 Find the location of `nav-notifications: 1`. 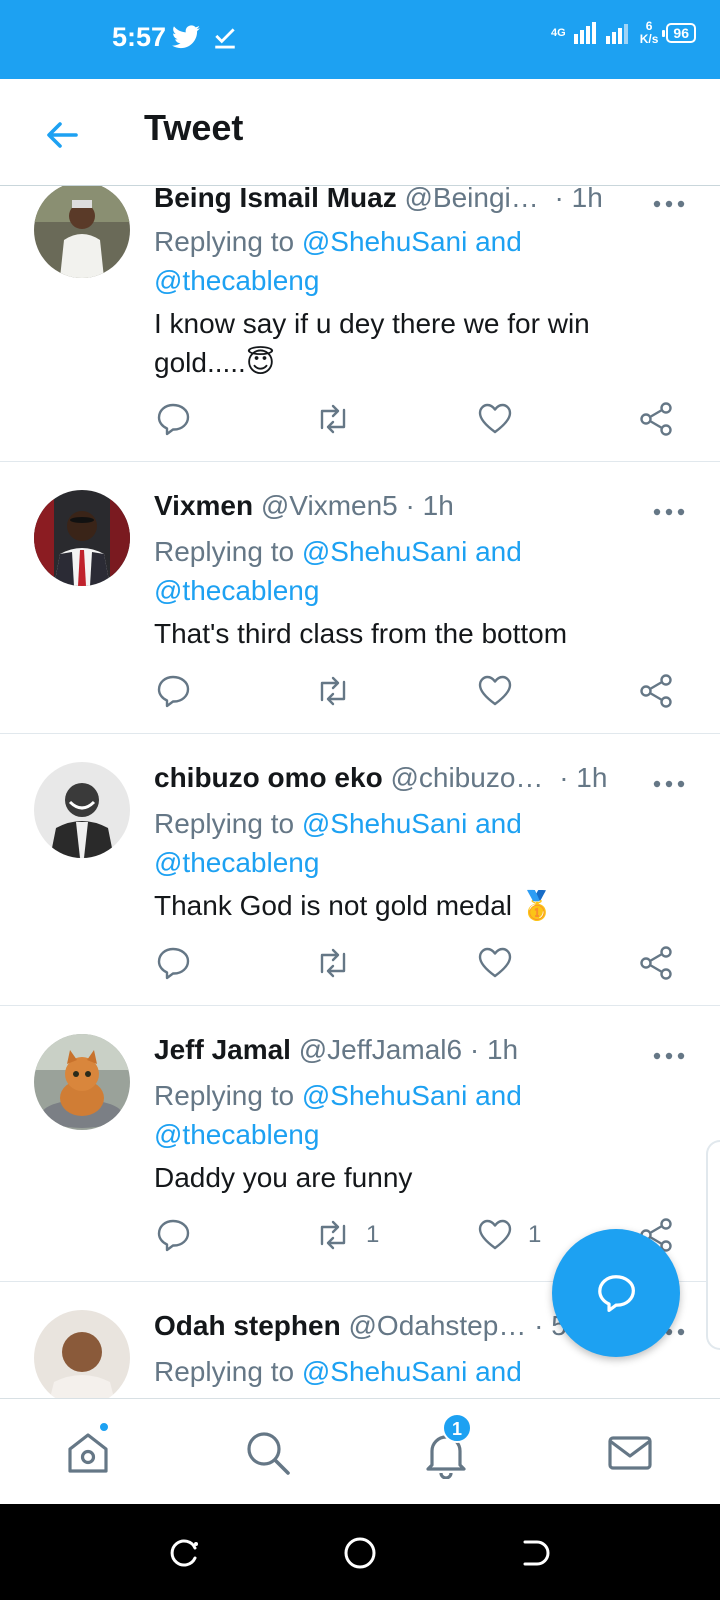

nav-notifications: 1 is located at coordinates (446, 1446).